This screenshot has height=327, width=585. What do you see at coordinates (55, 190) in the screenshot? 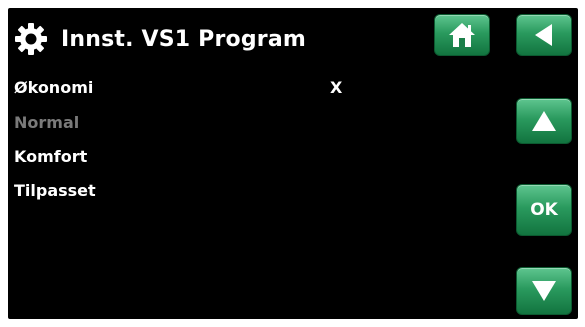
I see `menu-item-tilpasset: Tilpasset` at bounding box center [55, 190].